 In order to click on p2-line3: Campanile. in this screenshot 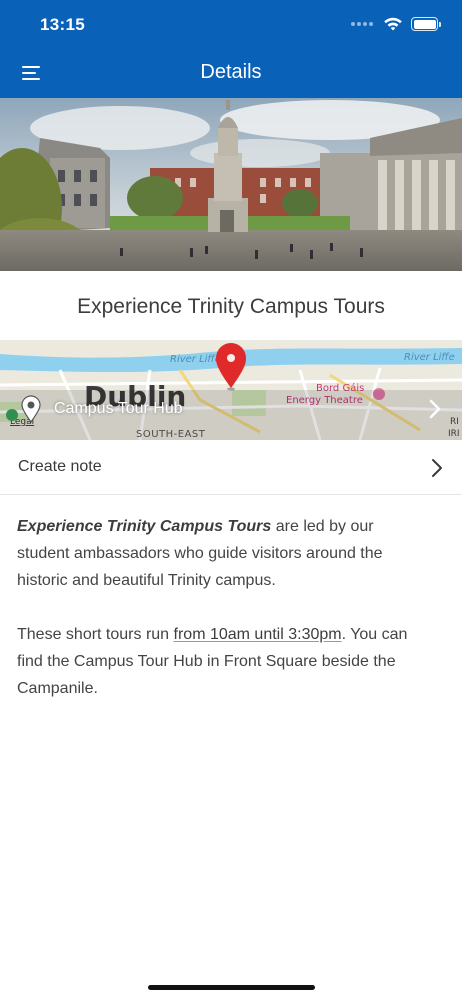, I will do `click(57, 688)`.